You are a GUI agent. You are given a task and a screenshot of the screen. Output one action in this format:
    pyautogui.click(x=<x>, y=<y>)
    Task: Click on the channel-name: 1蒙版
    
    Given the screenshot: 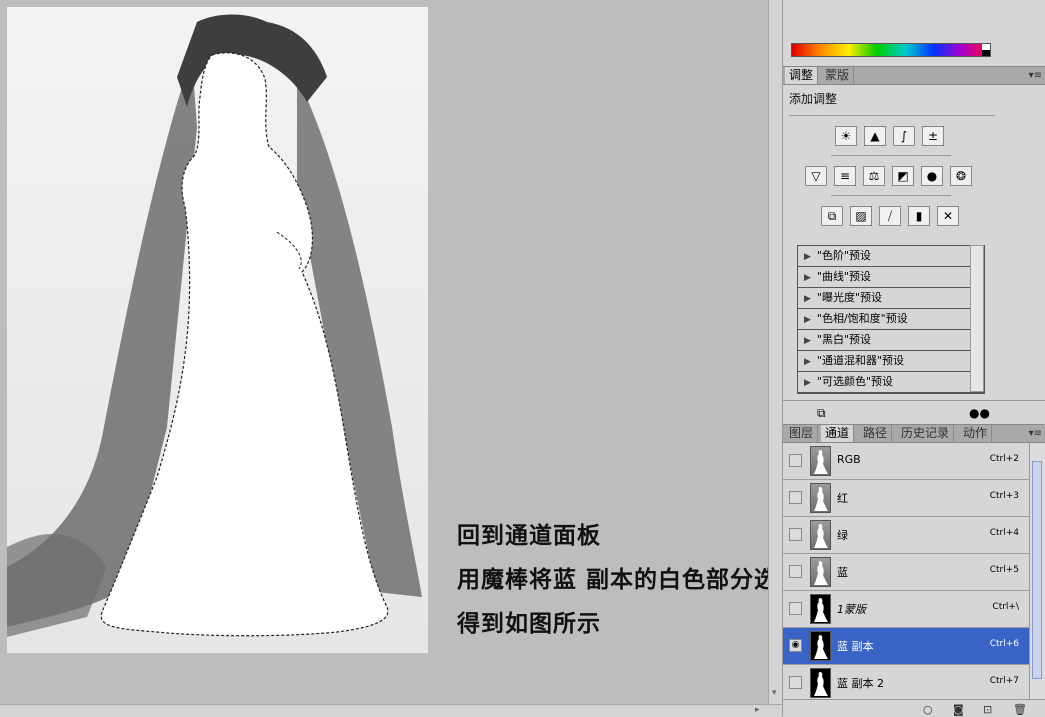 What is the action you would take?
    pyautogui.click(x=851, y=609)
    